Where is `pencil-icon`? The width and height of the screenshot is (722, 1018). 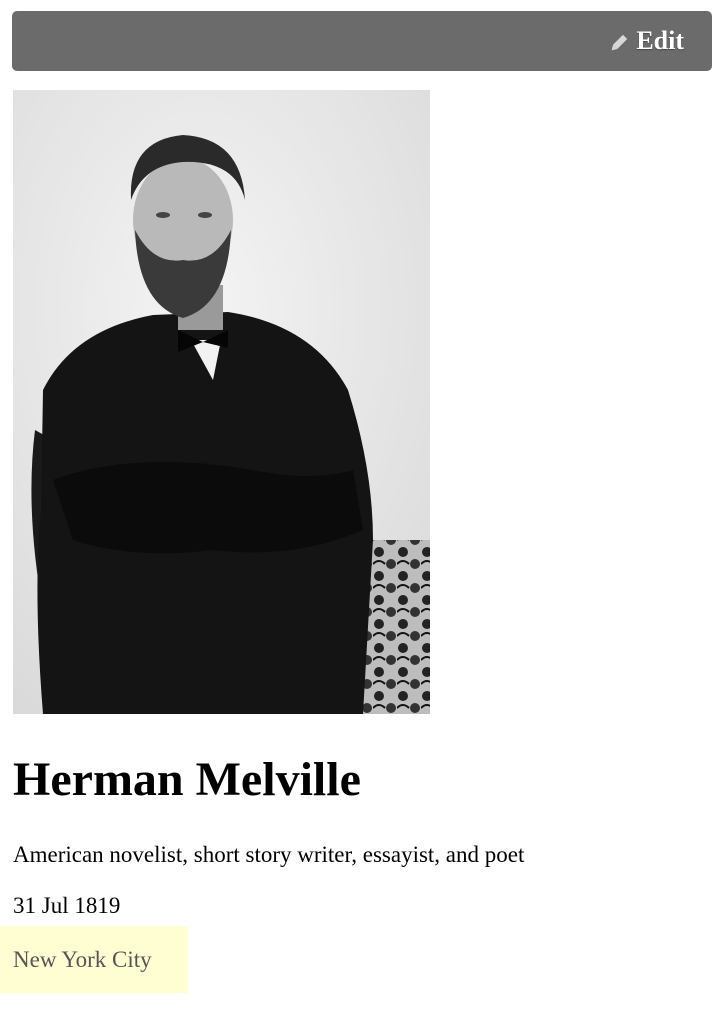
pencil-icon is located at coordinates (618, 41).